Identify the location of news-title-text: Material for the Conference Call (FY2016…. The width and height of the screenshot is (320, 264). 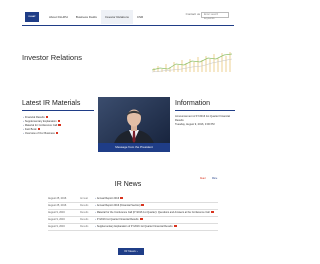
(153, 212).